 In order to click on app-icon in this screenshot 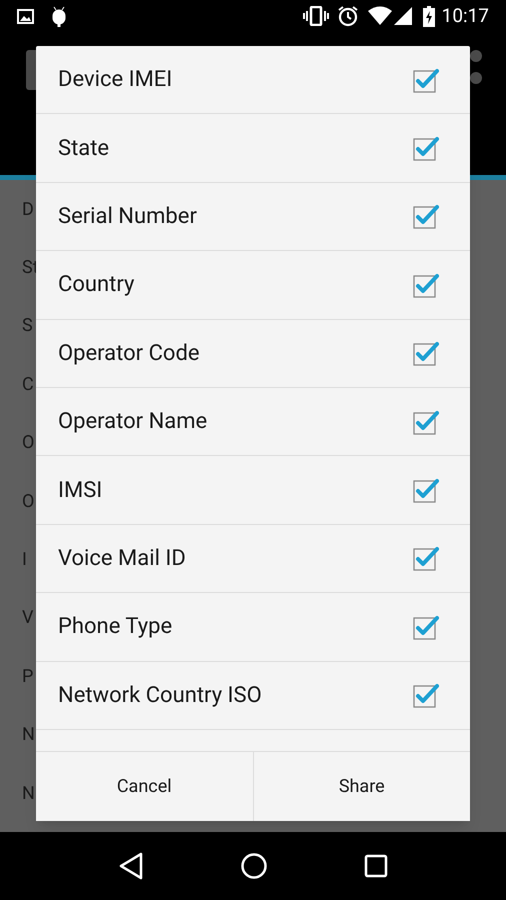, I will do `click(31, 70)`.